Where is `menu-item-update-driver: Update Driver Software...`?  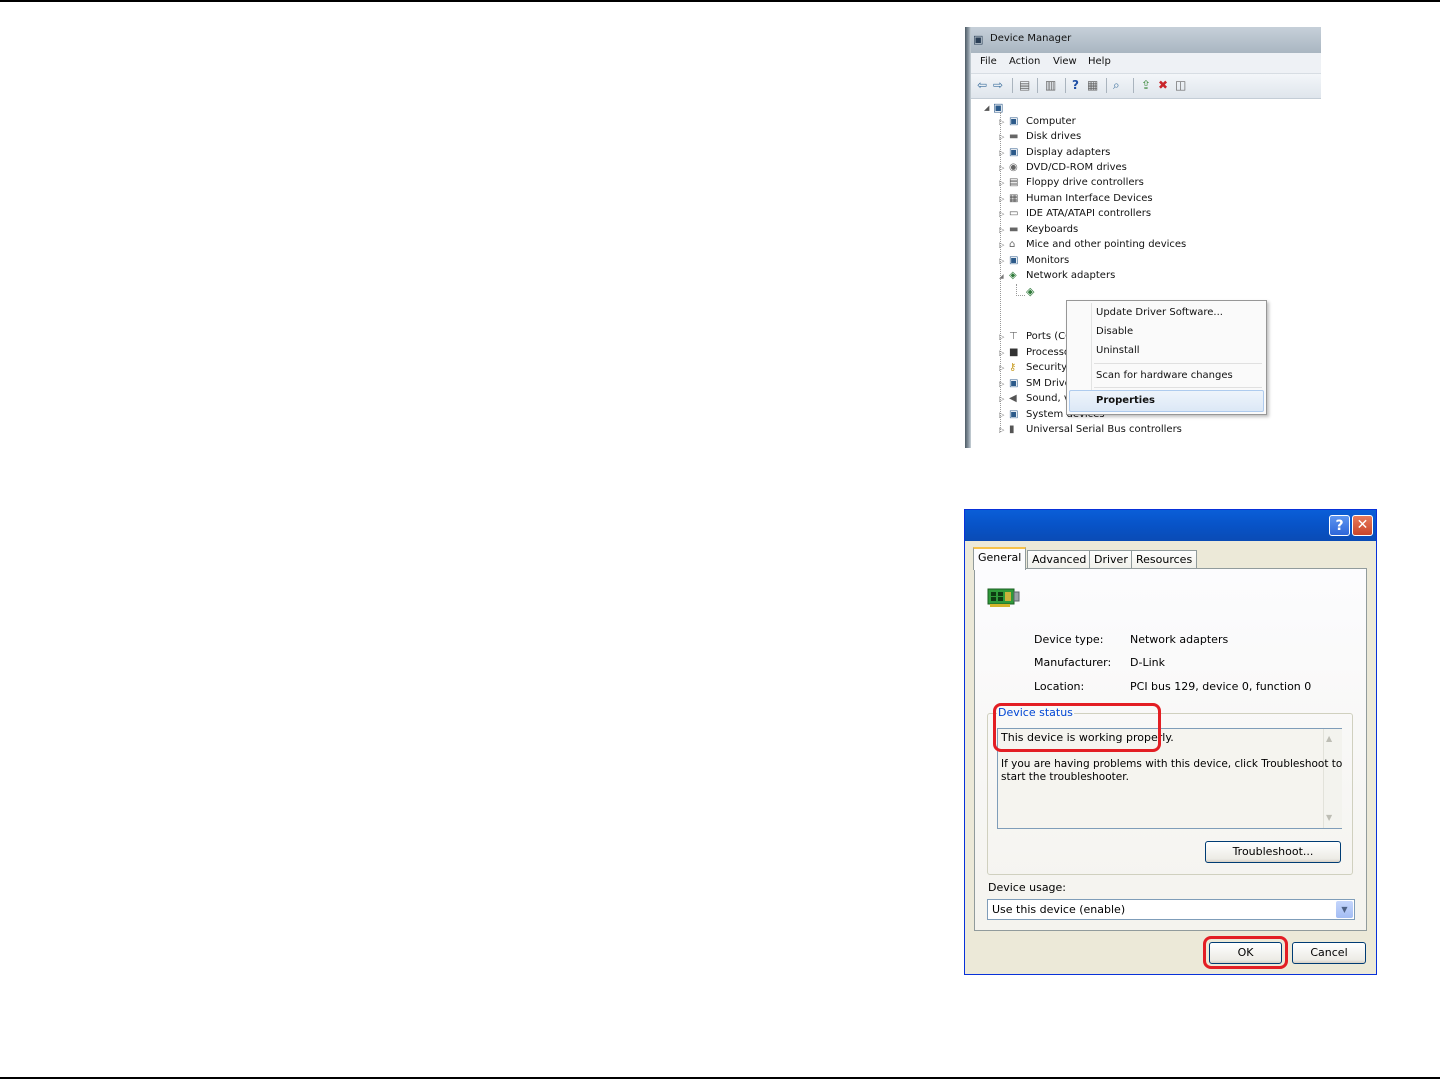
menu-item-update-driver: Update Driver Software... is located at coordinates (1159, 312).